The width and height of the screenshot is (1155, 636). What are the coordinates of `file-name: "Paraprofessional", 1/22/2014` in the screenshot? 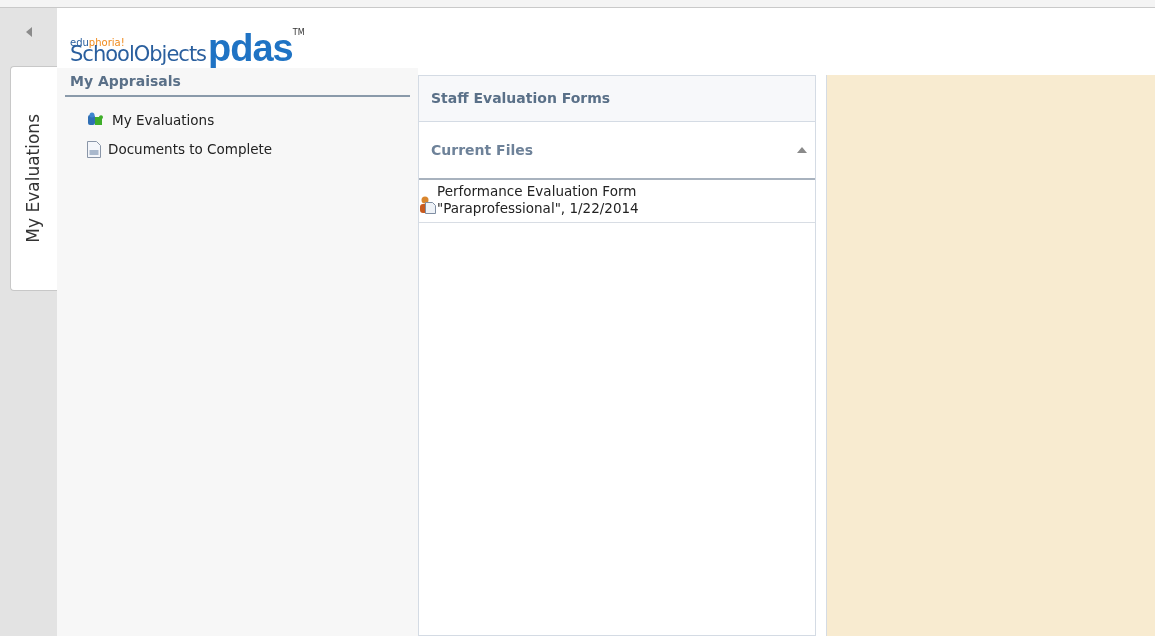 It's located at (538, 208).